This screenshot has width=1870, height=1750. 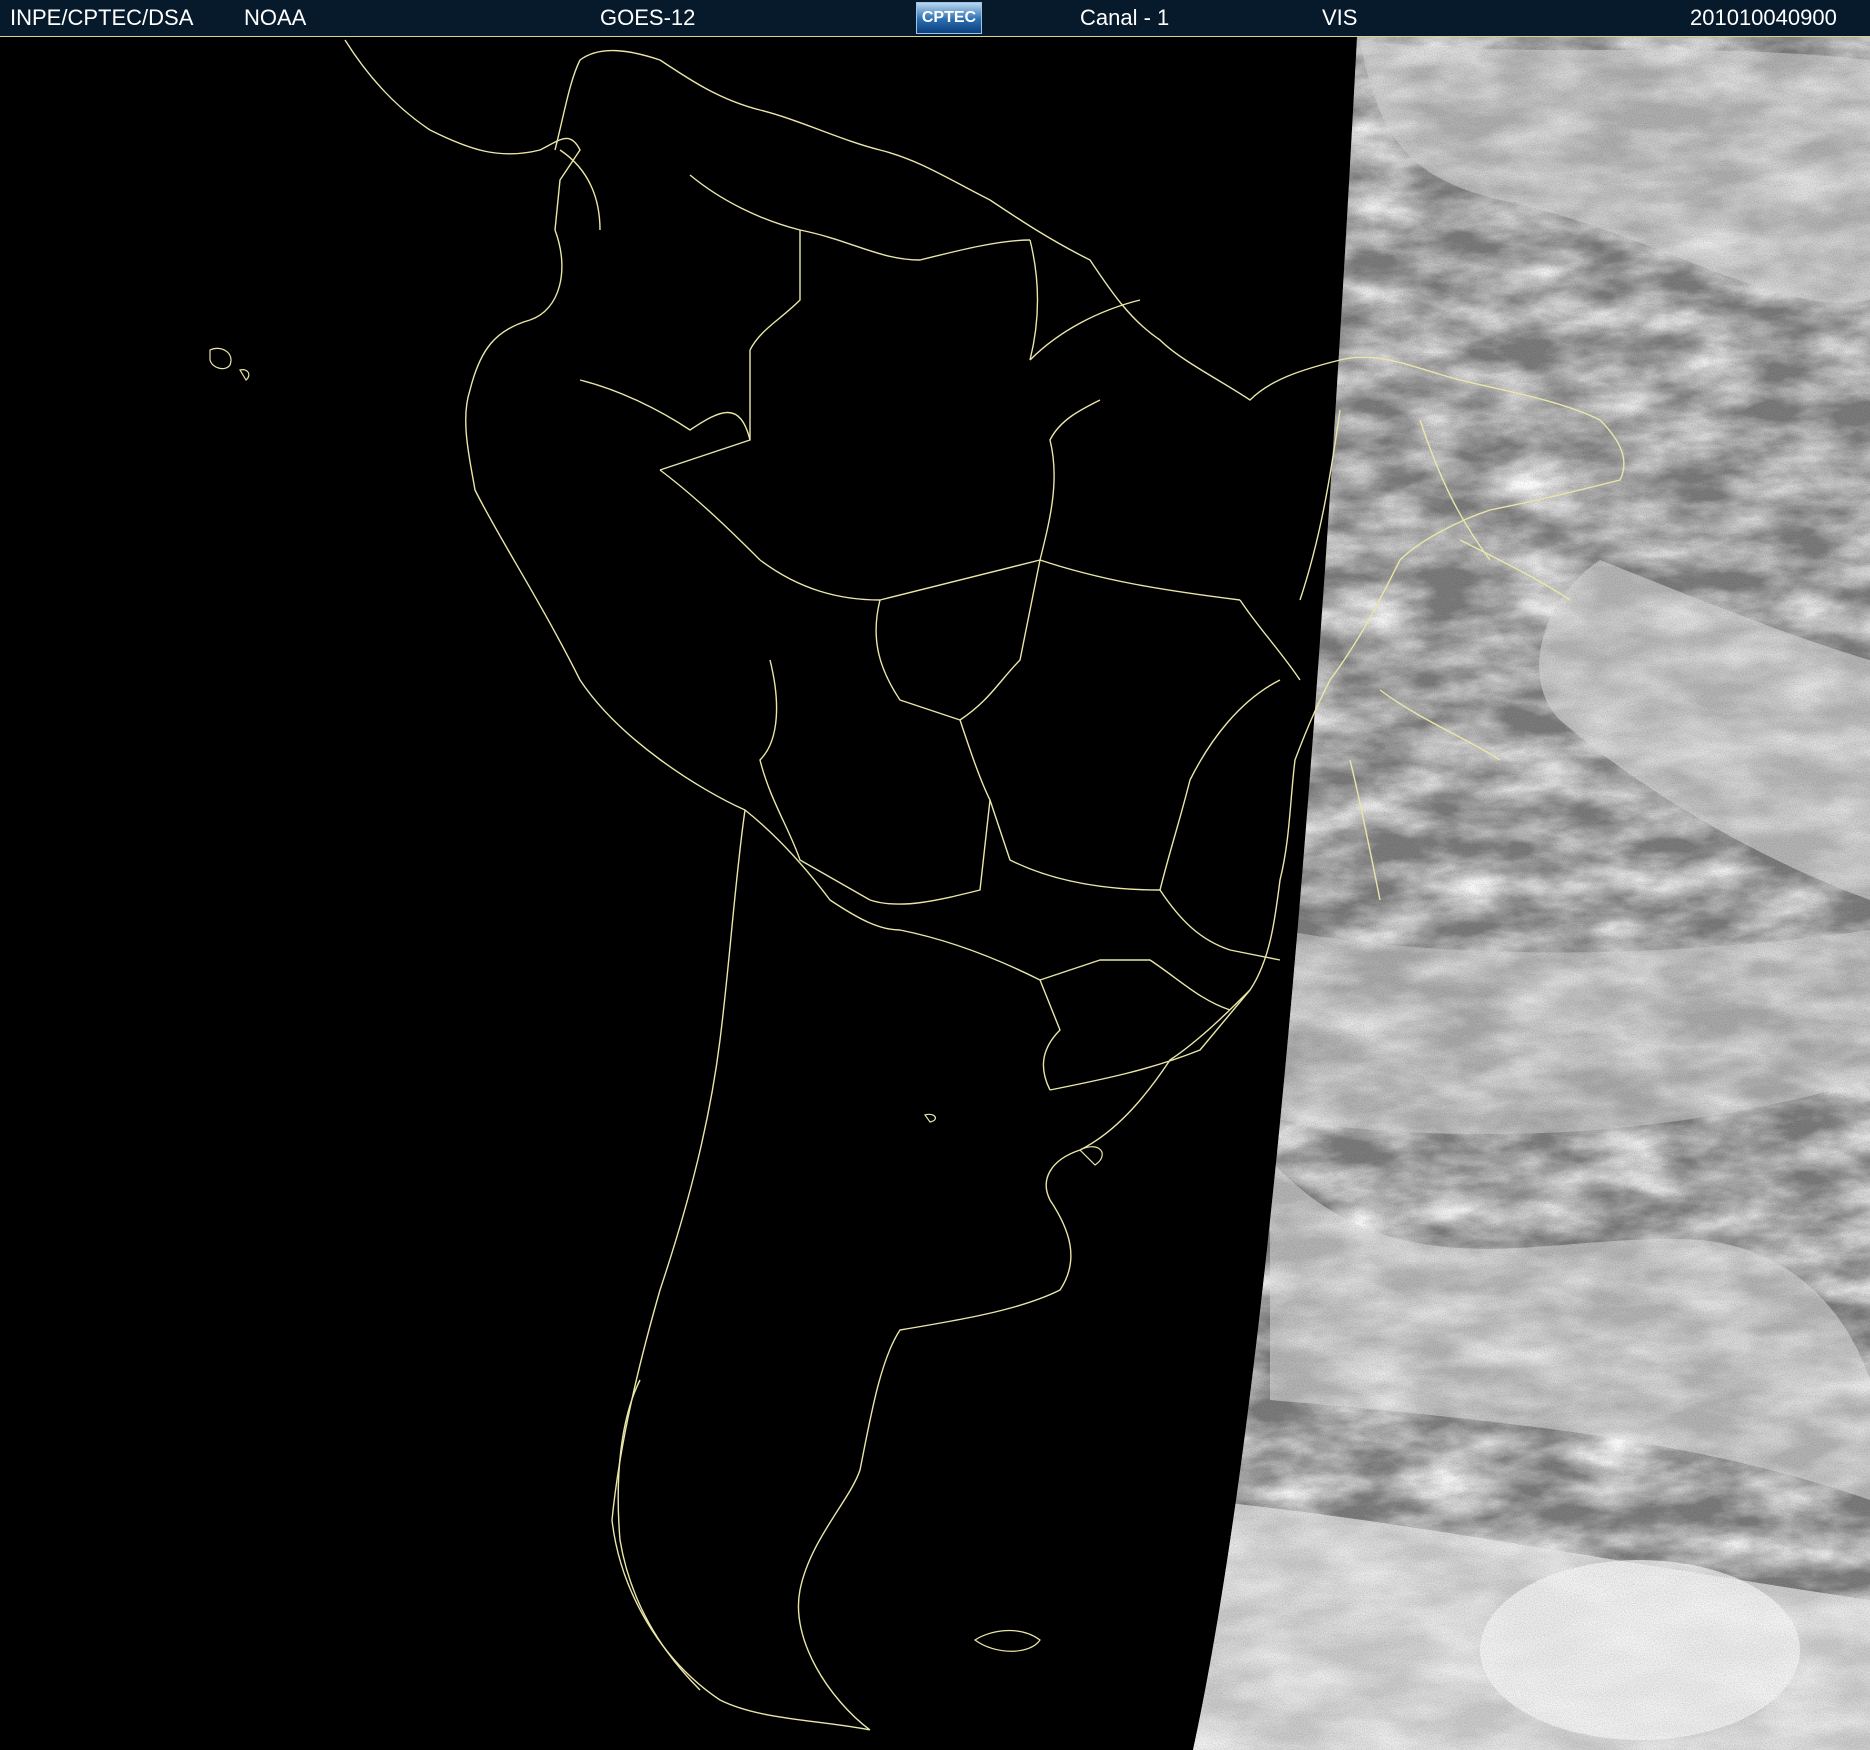 I want to click on agency-label: NOAA, so click(x=275, y=17).